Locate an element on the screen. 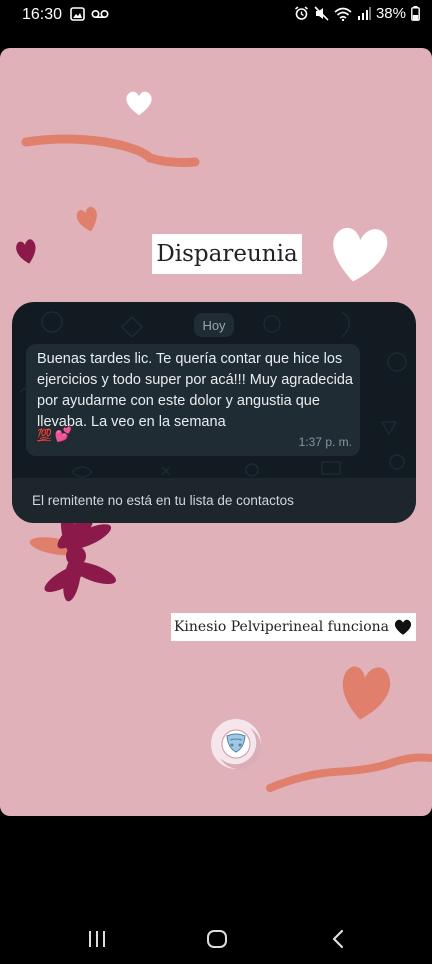 This screenshot has height=964, width=432. hundred-points-emoji: 💯 is located at coordinates (44, 435).